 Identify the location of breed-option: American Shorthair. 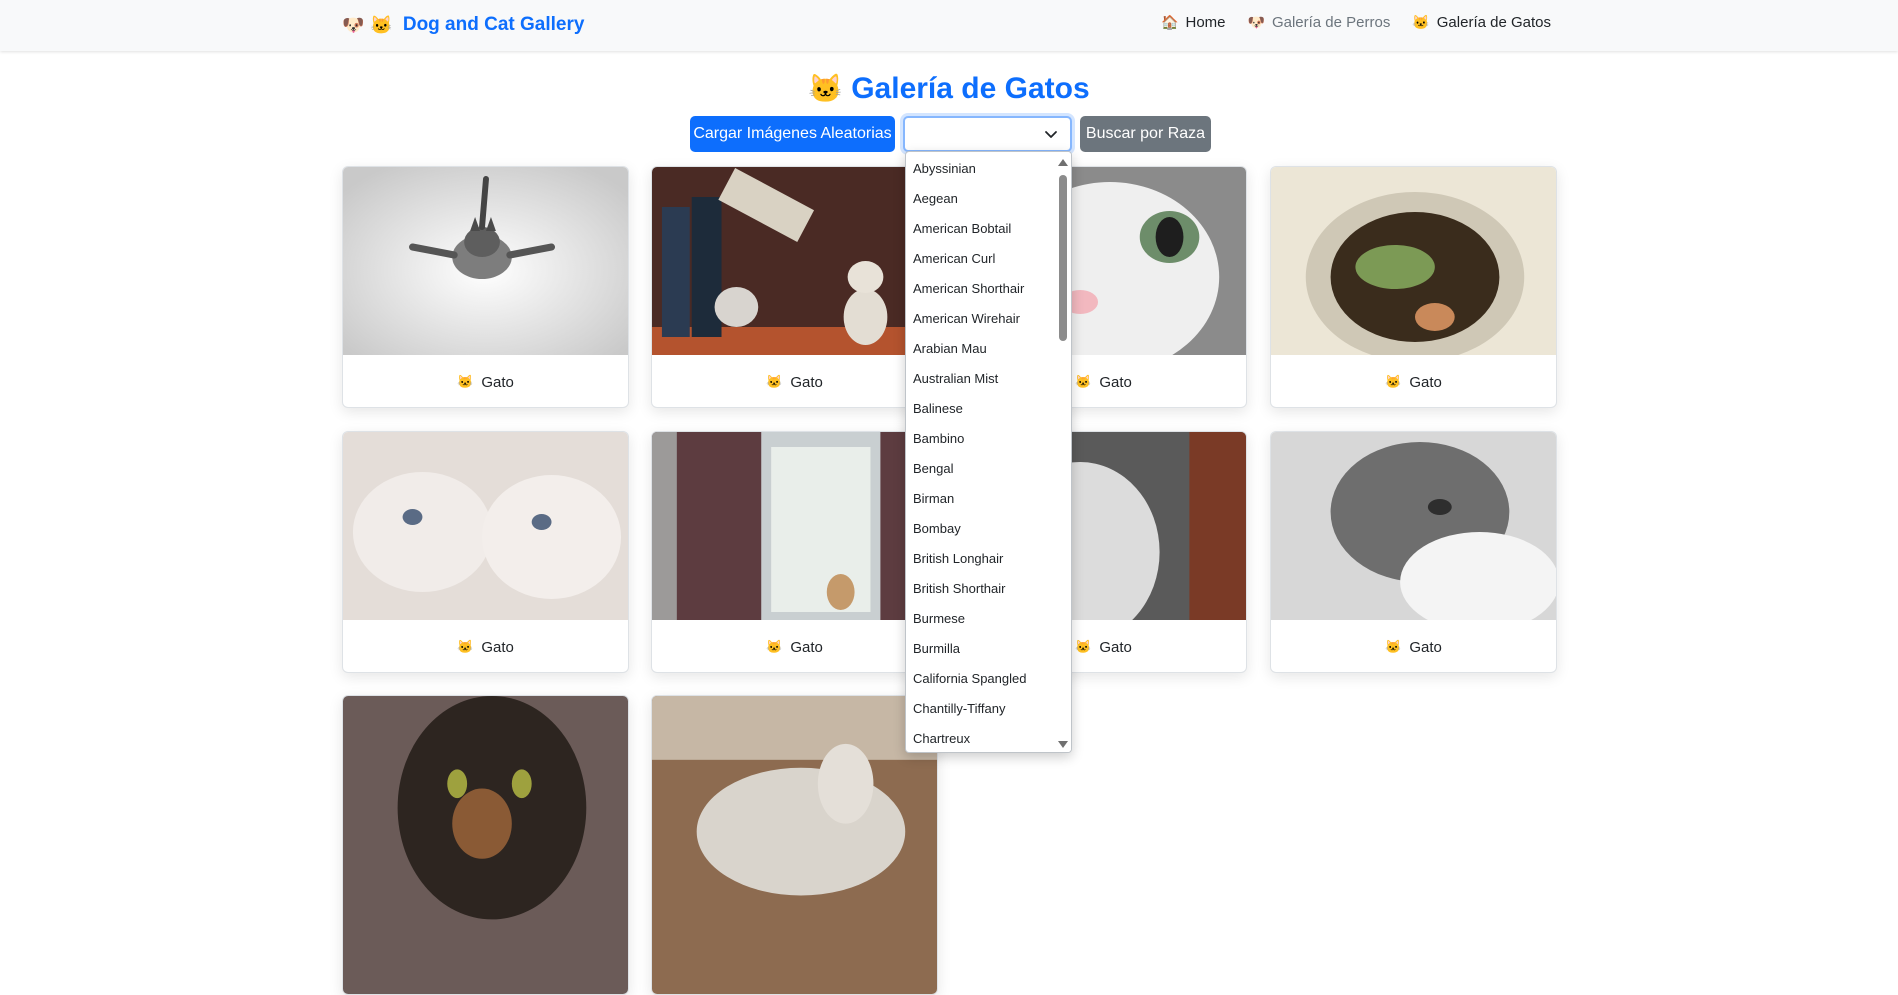
(968, 289).